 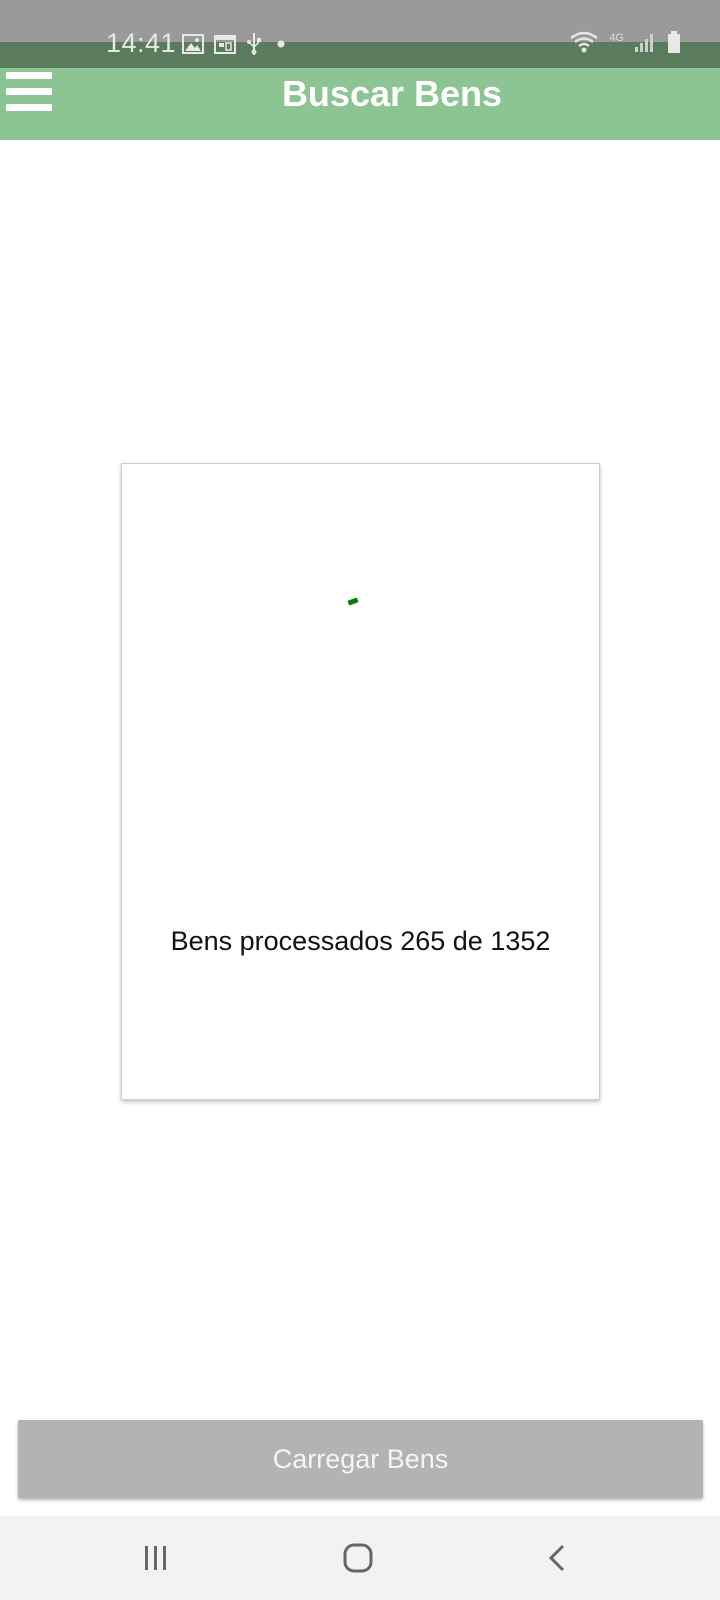 I want to click on wifi-icon, so click(x=584, y=44).